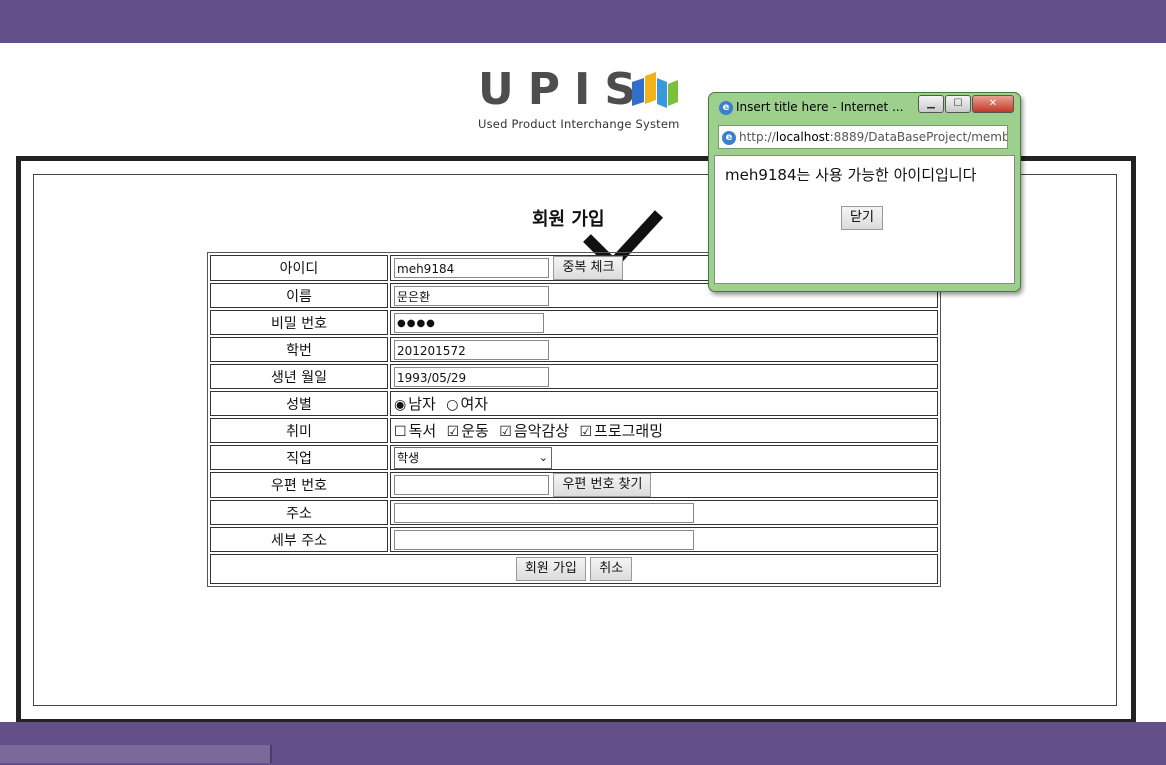 This screenshot has width=1166, height=765. What do you see at coordinates (471, 485) in the screenshot?
I see `zipcode-input` at bounding box center [471, 485].